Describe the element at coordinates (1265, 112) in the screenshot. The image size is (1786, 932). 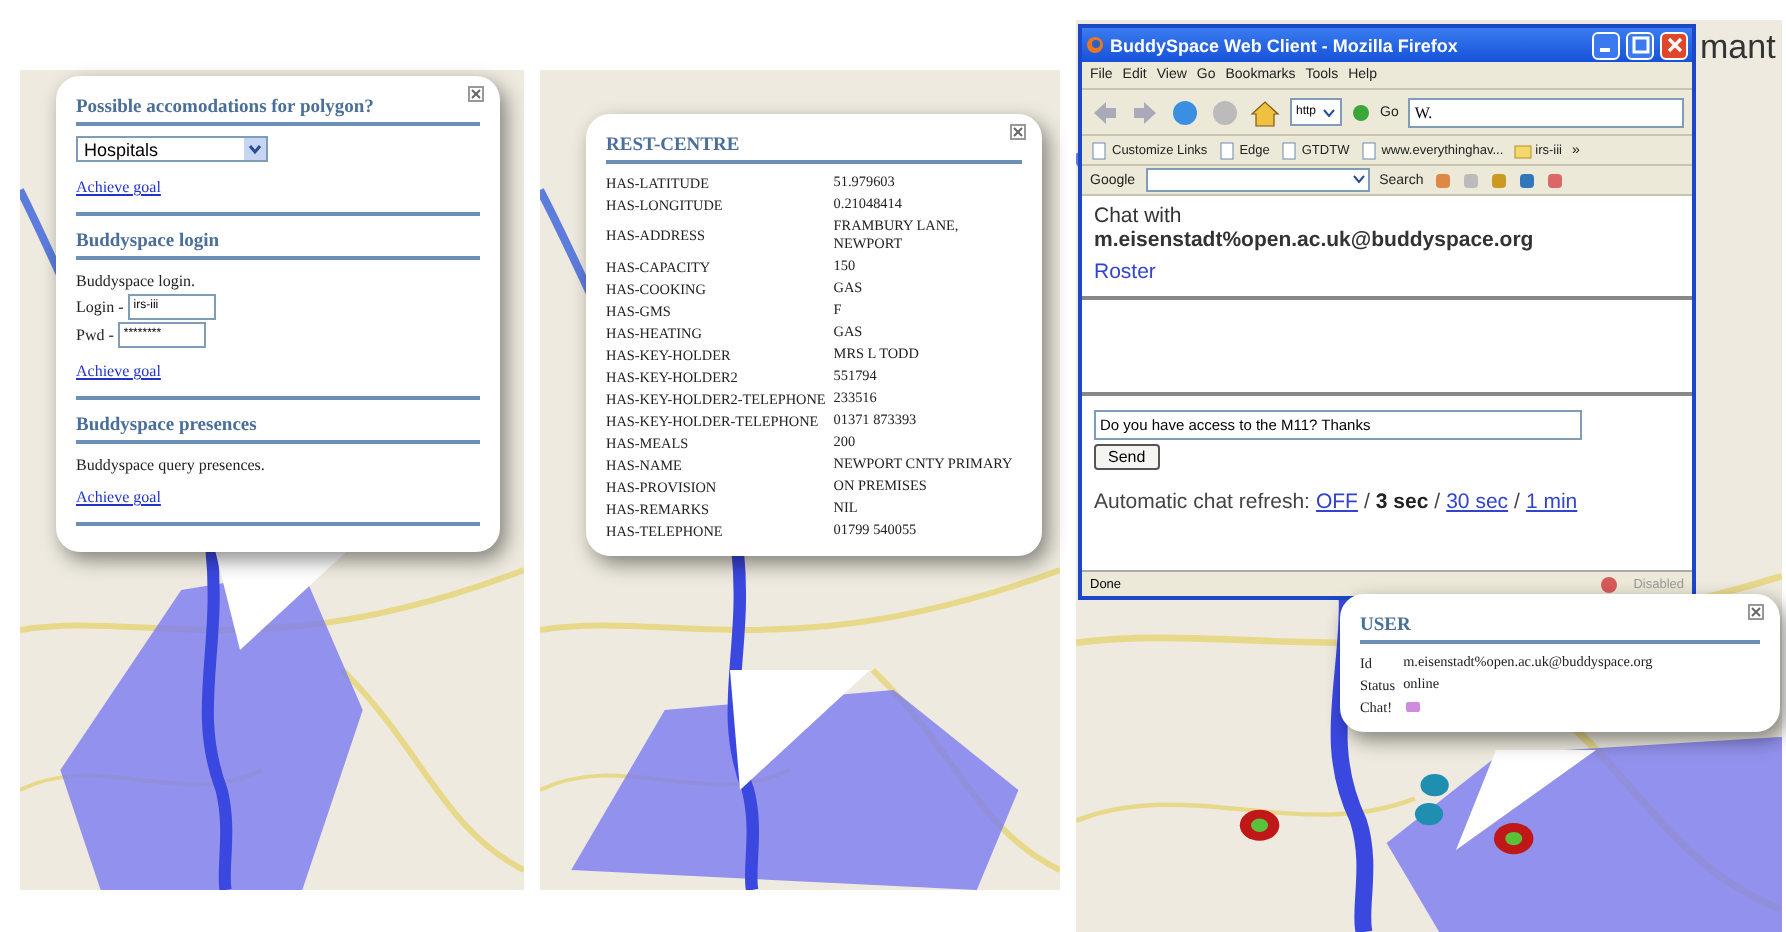
I see `home-icon` at that location.